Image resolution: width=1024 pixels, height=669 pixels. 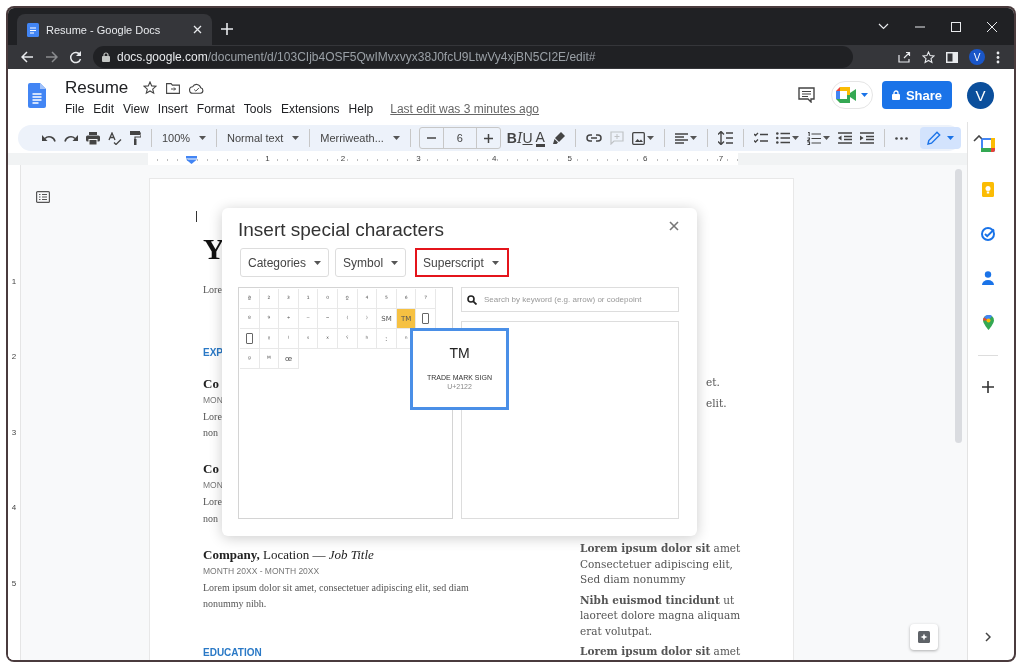 What do you see at coordinates (227, 29) in the screenshot?
I see `new-tab-icon` at bounding box center [227, 29].